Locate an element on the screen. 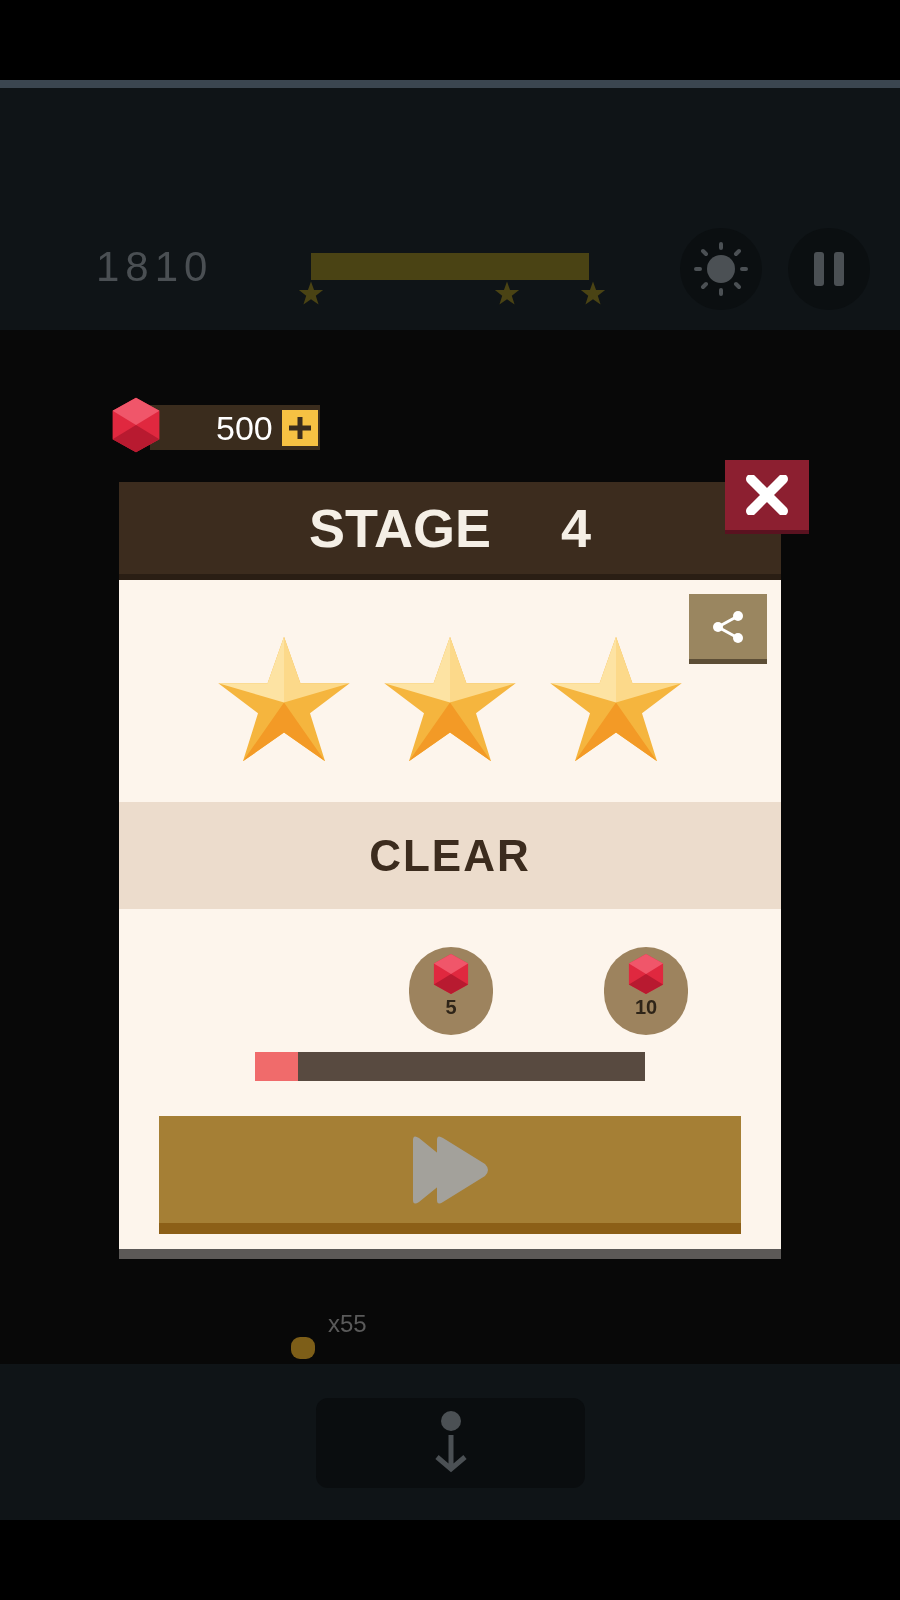 The image size is (900, 1600). plus-icon is located at coordinates (300, 428).